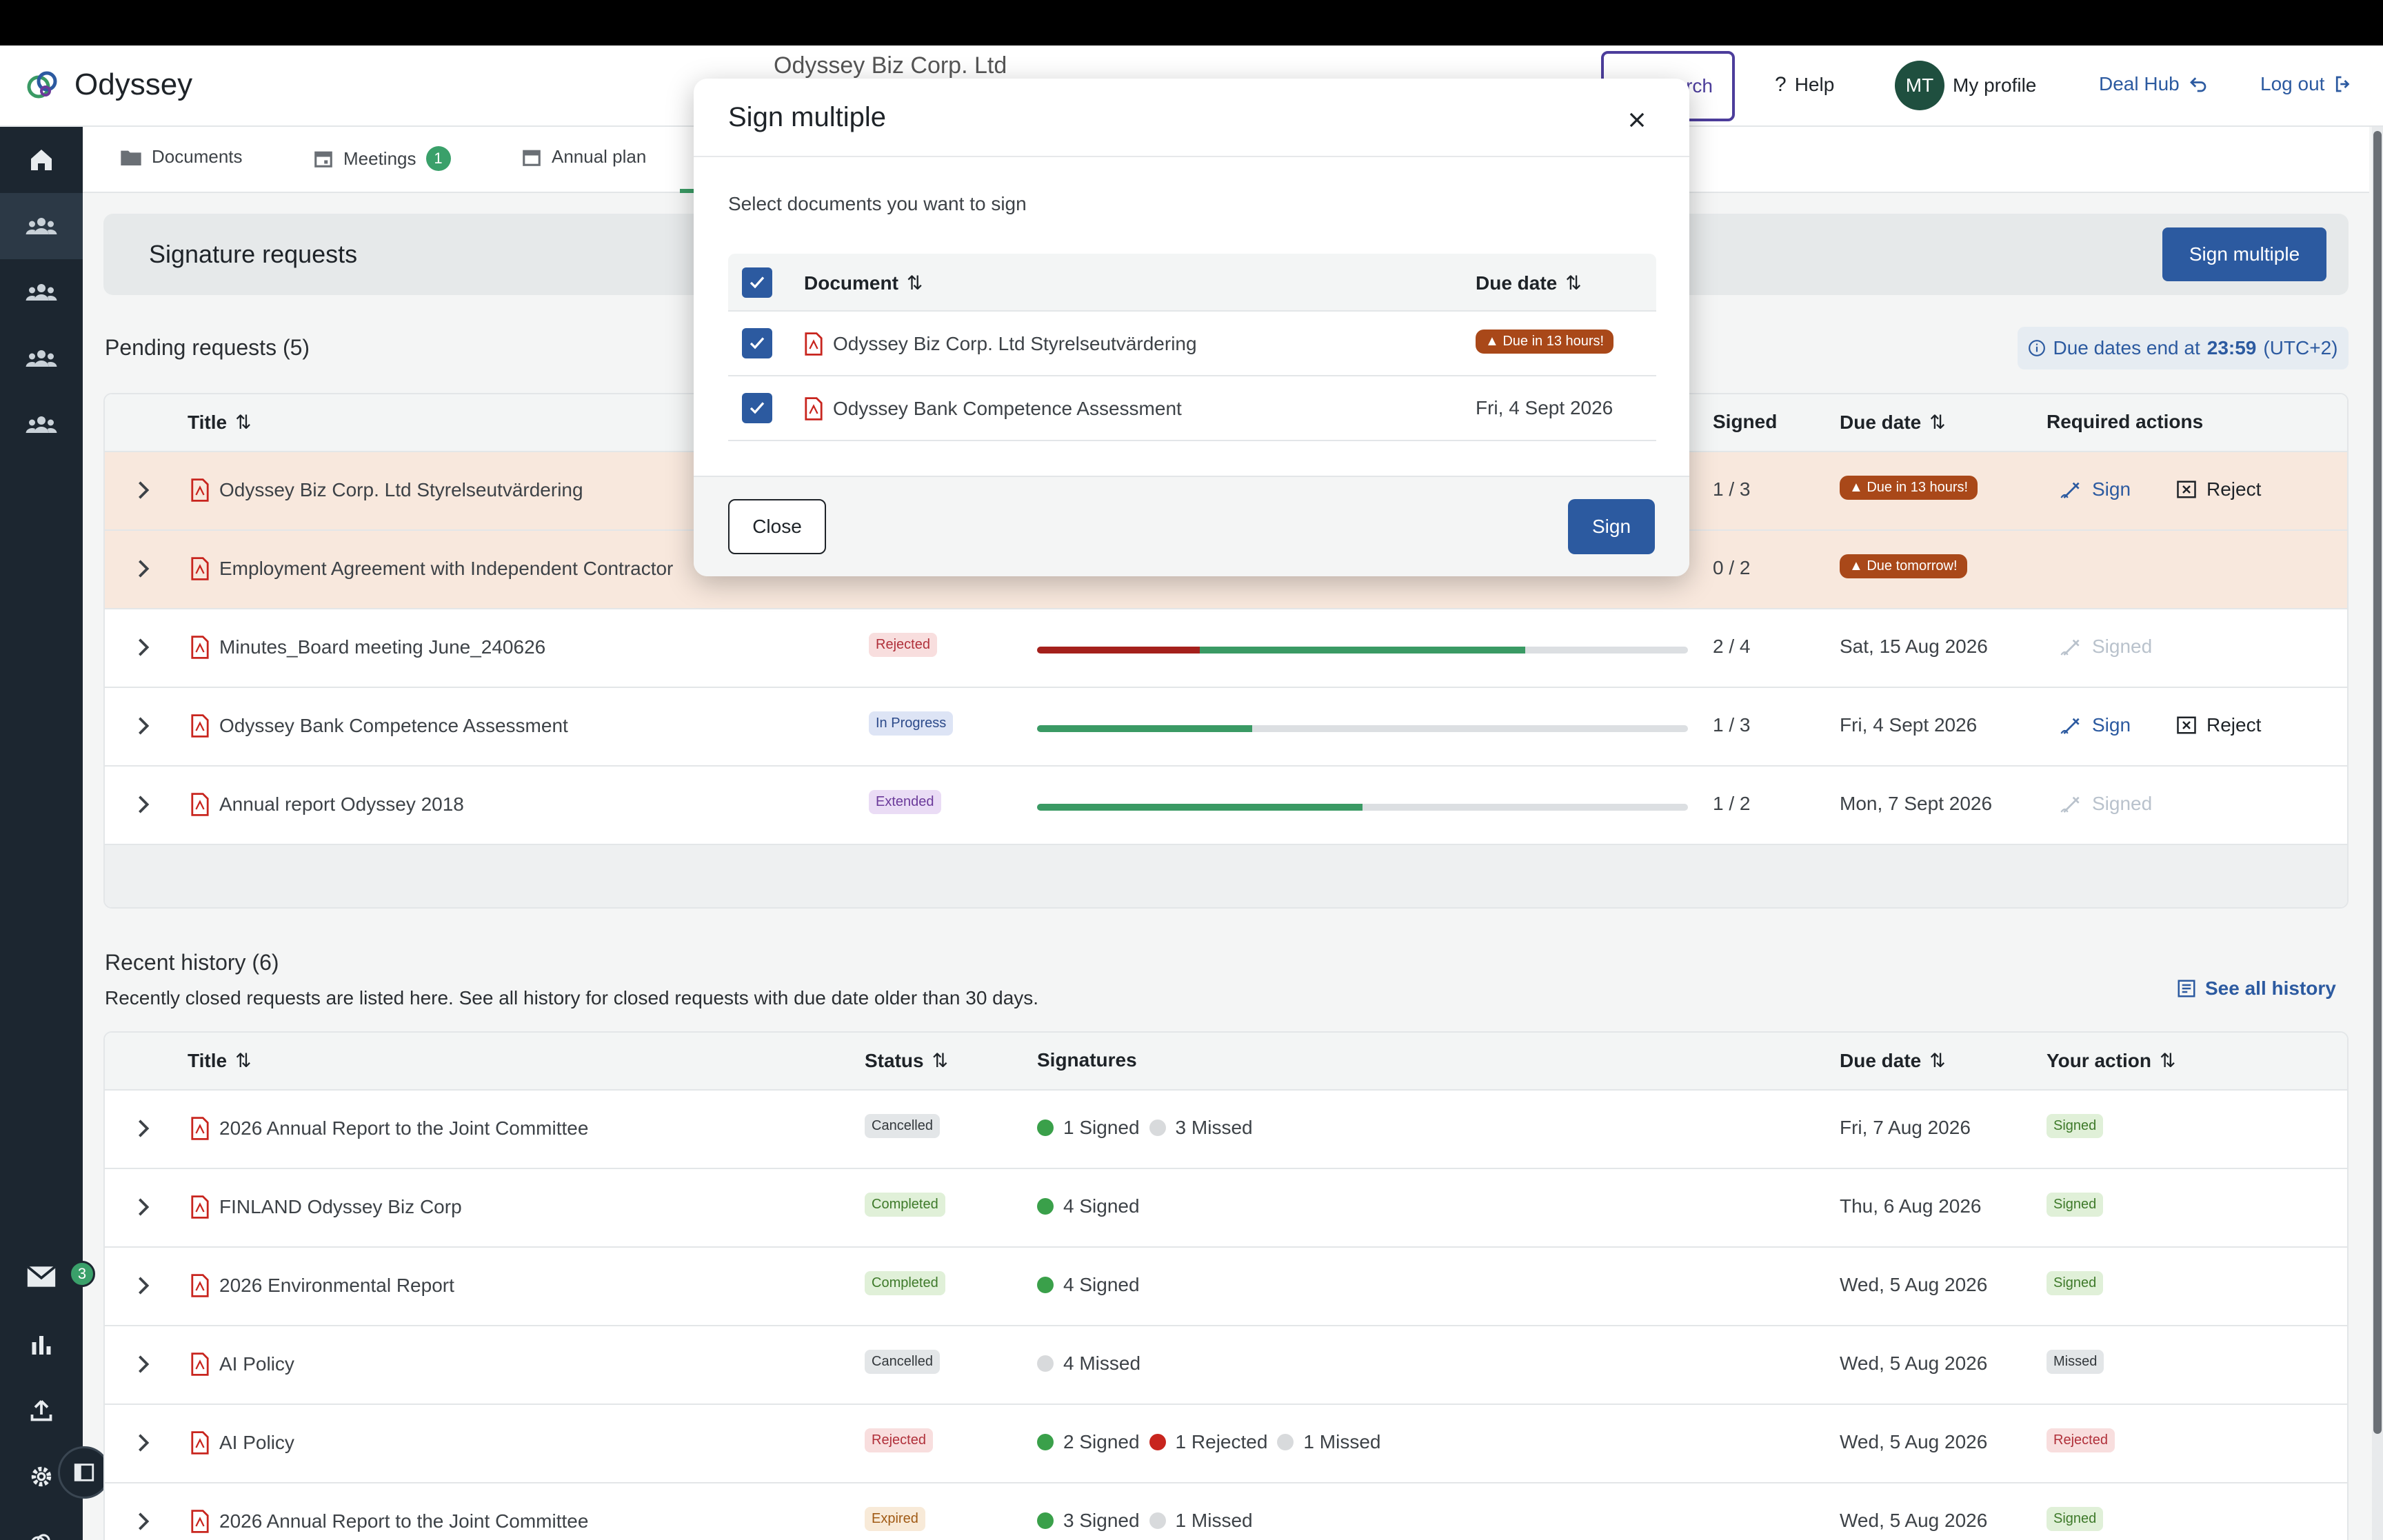 The image size is (2383, 1540). I want to click on dialog-close-button, so click(1637, 120).